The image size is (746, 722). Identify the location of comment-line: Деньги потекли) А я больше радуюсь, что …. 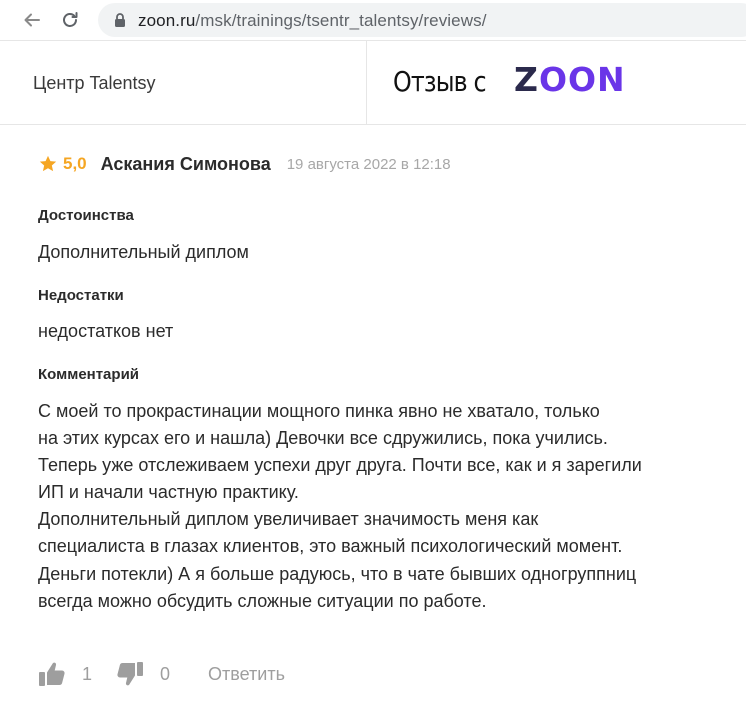
(337, 573).